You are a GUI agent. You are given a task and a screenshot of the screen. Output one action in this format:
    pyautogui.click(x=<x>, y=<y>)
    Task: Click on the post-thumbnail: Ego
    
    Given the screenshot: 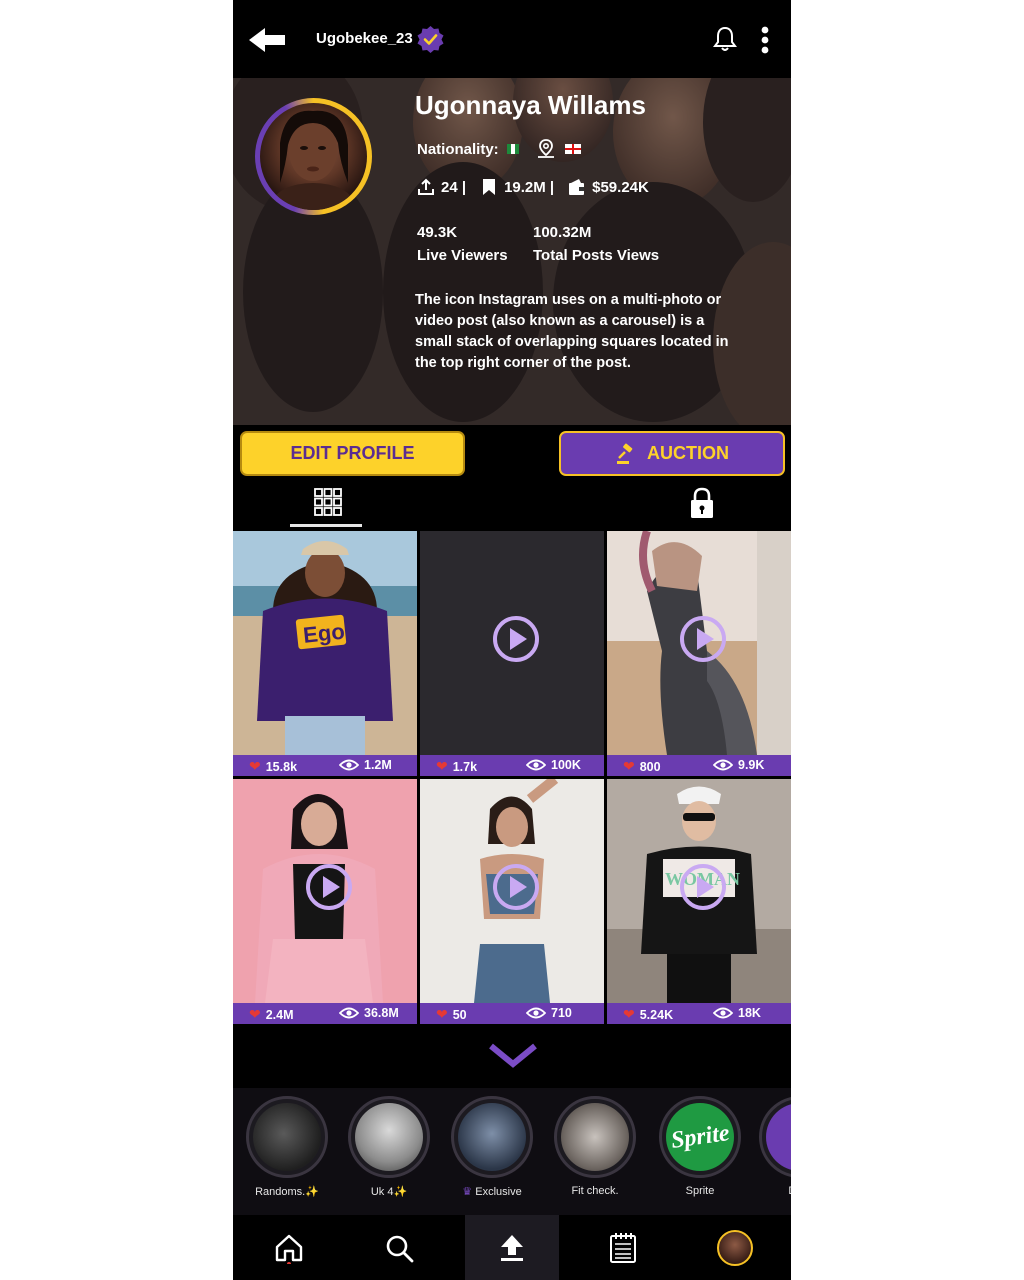 What is the action you would take?
    pyautogui.click(x=325, y=643)
    